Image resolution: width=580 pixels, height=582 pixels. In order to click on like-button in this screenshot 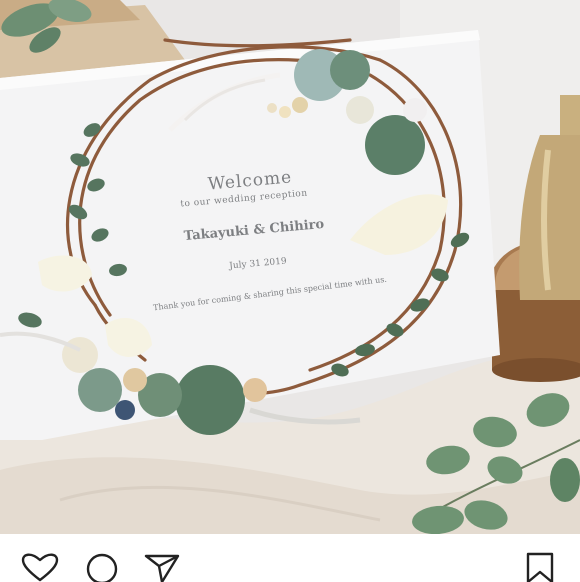, I will do `click(40, 567)`.